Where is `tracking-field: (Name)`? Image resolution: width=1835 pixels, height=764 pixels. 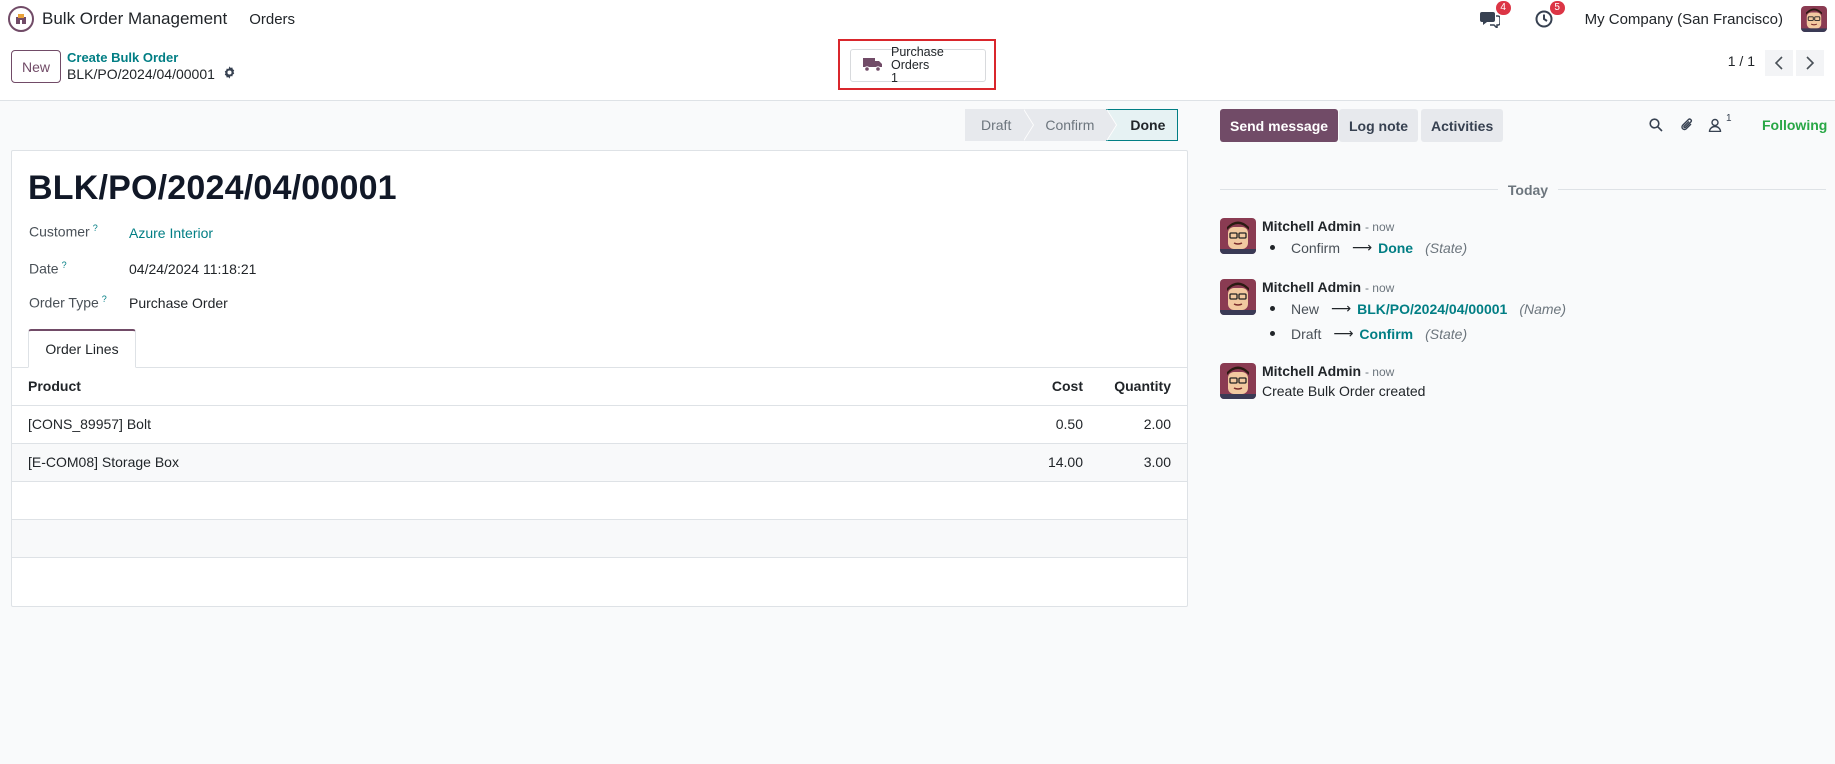
tracking-field: (Name) is located at coordinates (1542, 308).